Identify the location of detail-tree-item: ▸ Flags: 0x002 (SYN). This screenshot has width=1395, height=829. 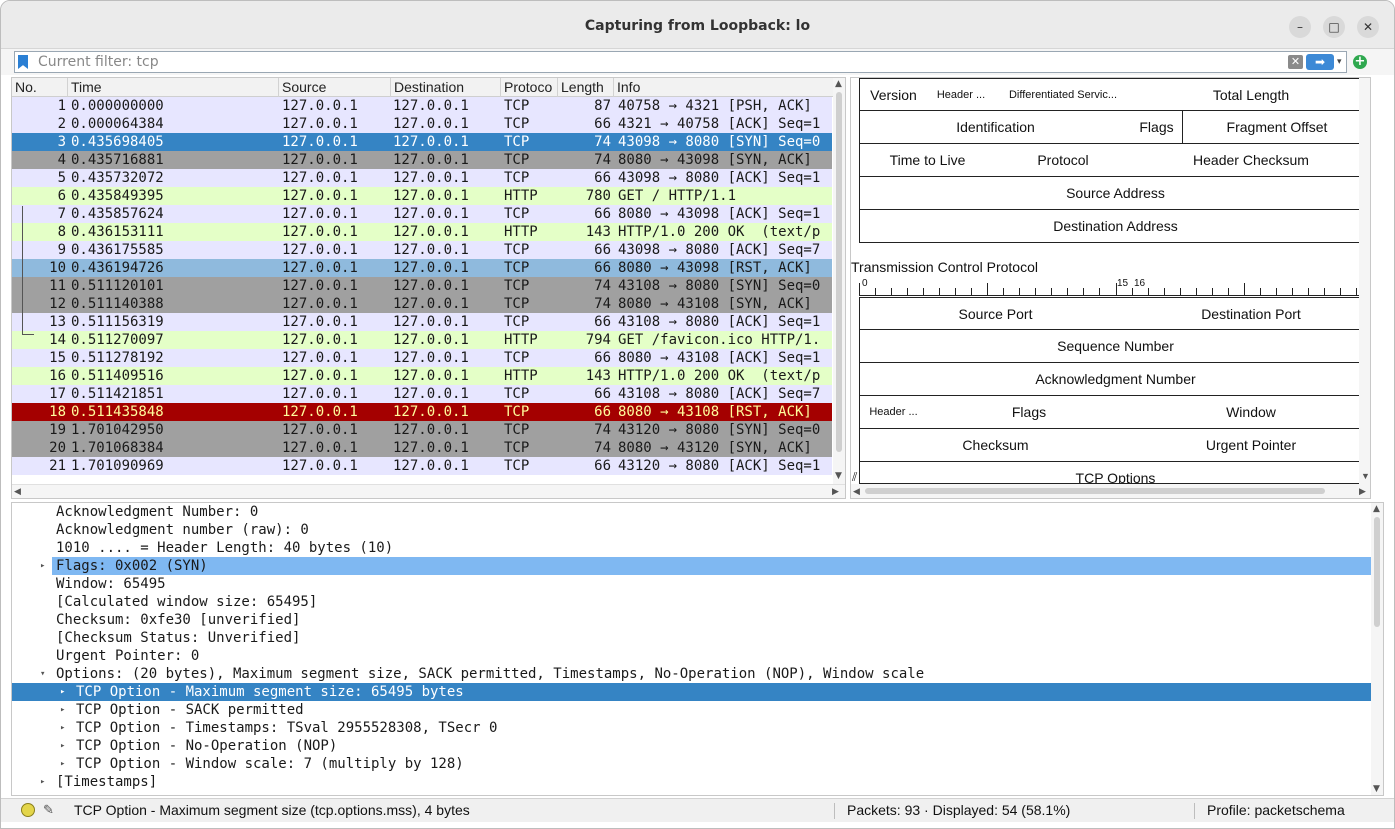
(706, 566).